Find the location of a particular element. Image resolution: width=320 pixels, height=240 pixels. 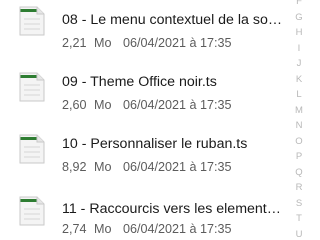

file-size: 2,21 is located at coordinates (74, 43).